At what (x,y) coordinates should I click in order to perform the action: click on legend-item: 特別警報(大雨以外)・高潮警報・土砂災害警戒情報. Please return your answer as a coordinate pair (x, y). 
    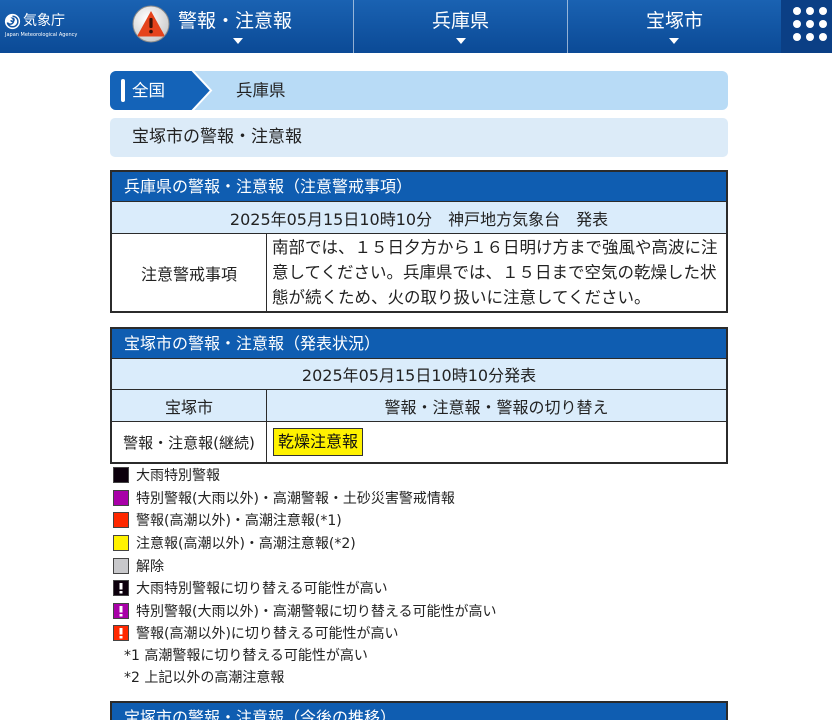
    Looking at the image, I should click on (419, 498).